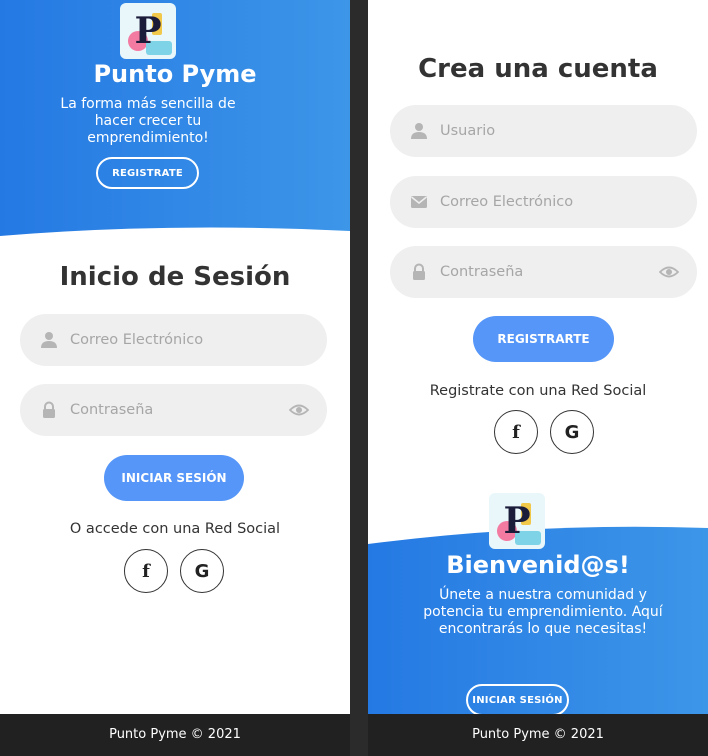 The width and height of the screenshot is (708, 756). Describe the element at coordinates (538, 565) in the screenshot. I see `welcome-title: Bienvenid@s!` at that location.